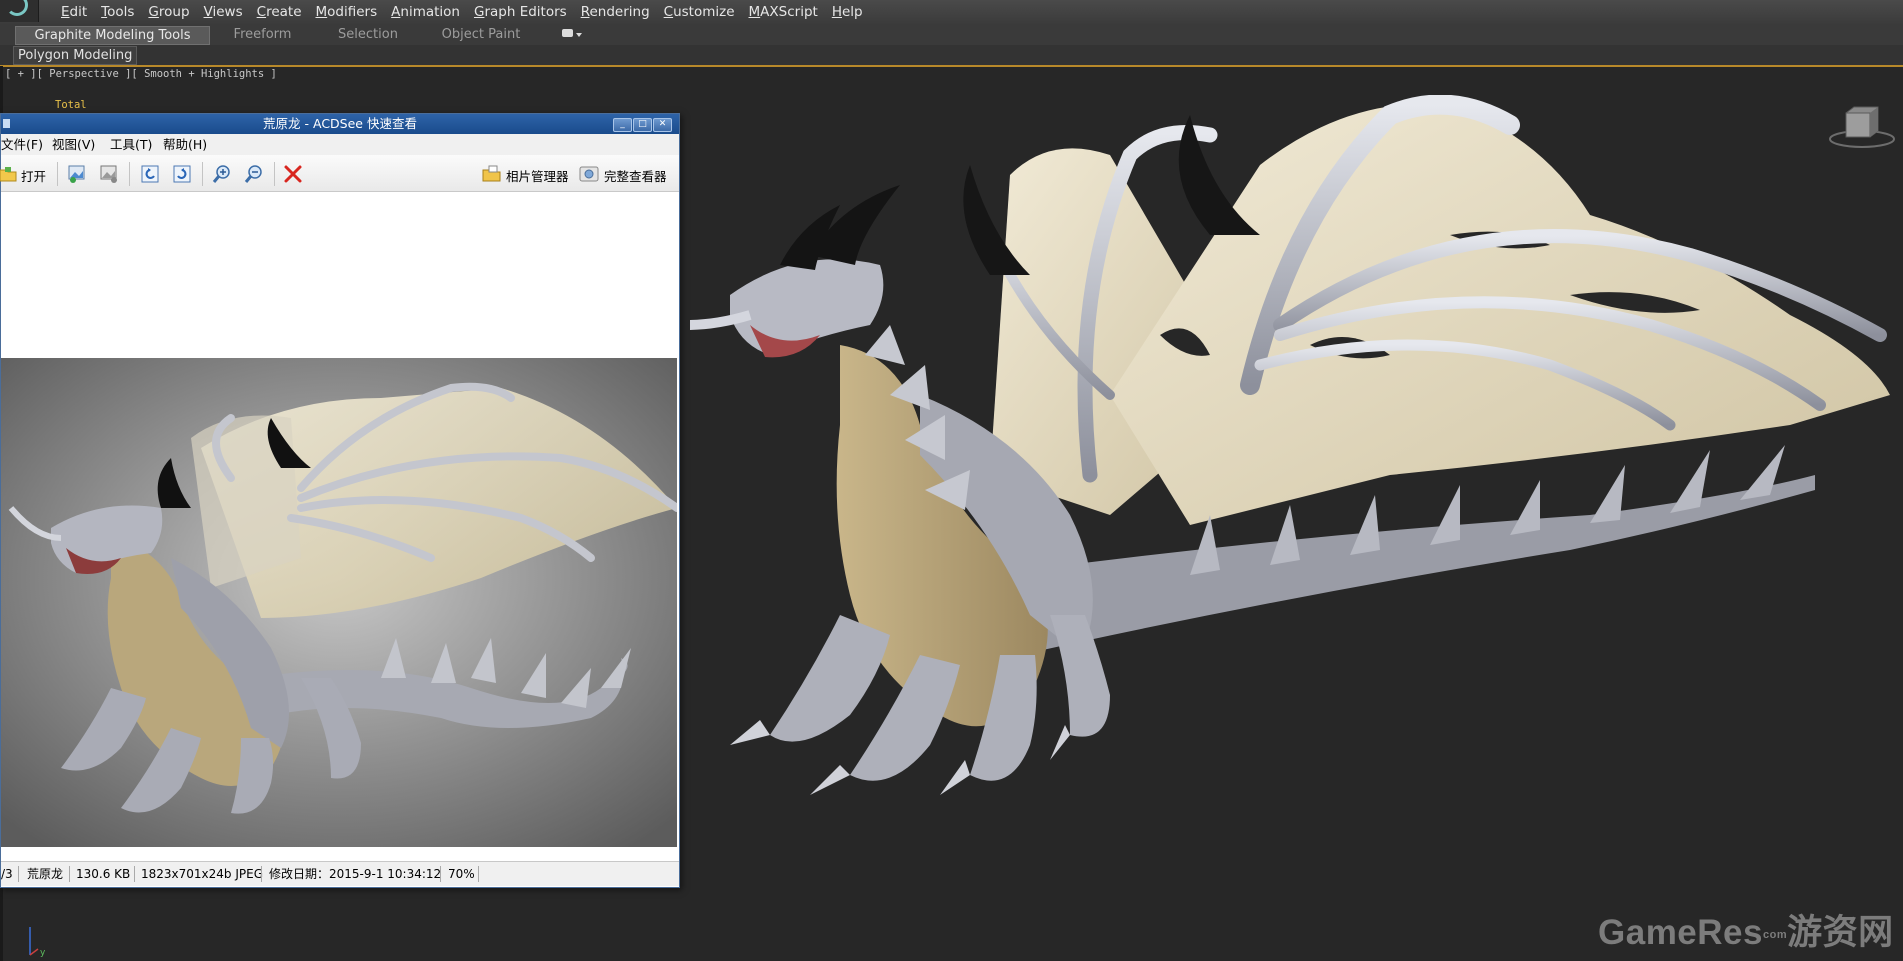 This screenshot has width=1903, height=961. Describe the element at coordinates (22, 144) in the screenshot. I see `menu-file: 文件(F)` at that location.